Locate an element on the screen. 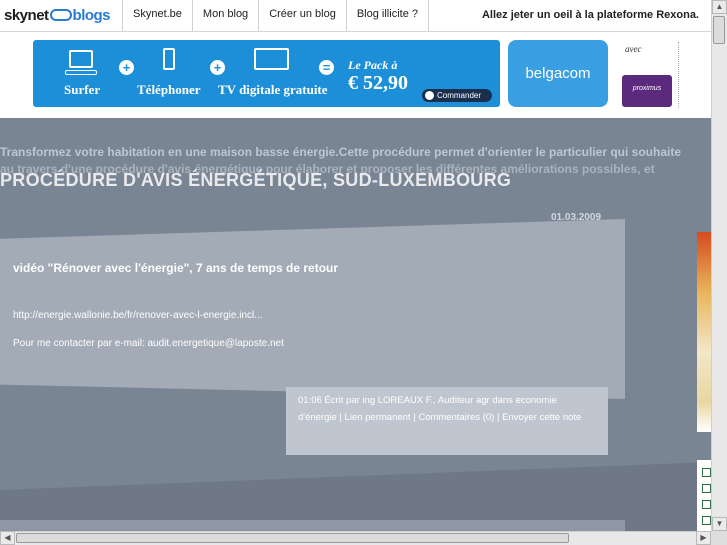 Image resolution: width=727 pixels, height=545 pixels. scroll-down-arrow-icon: ▼ is located at coordinates (719, 524).